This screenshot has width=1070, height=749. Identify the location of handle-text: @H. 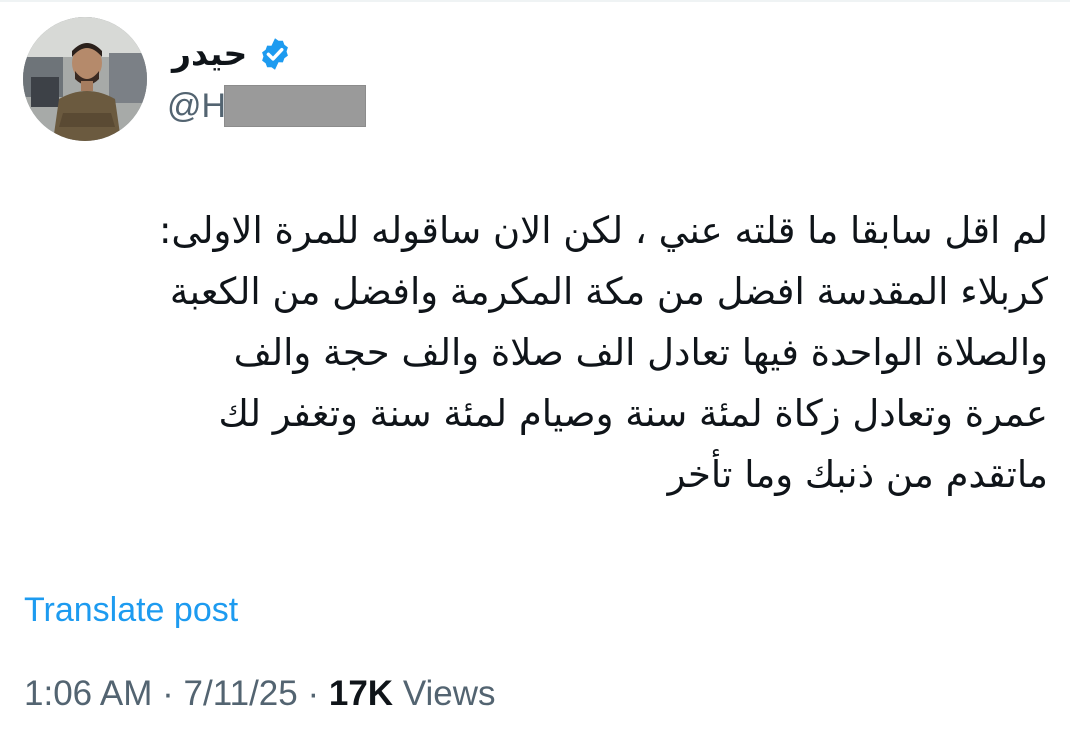
(197, 106).